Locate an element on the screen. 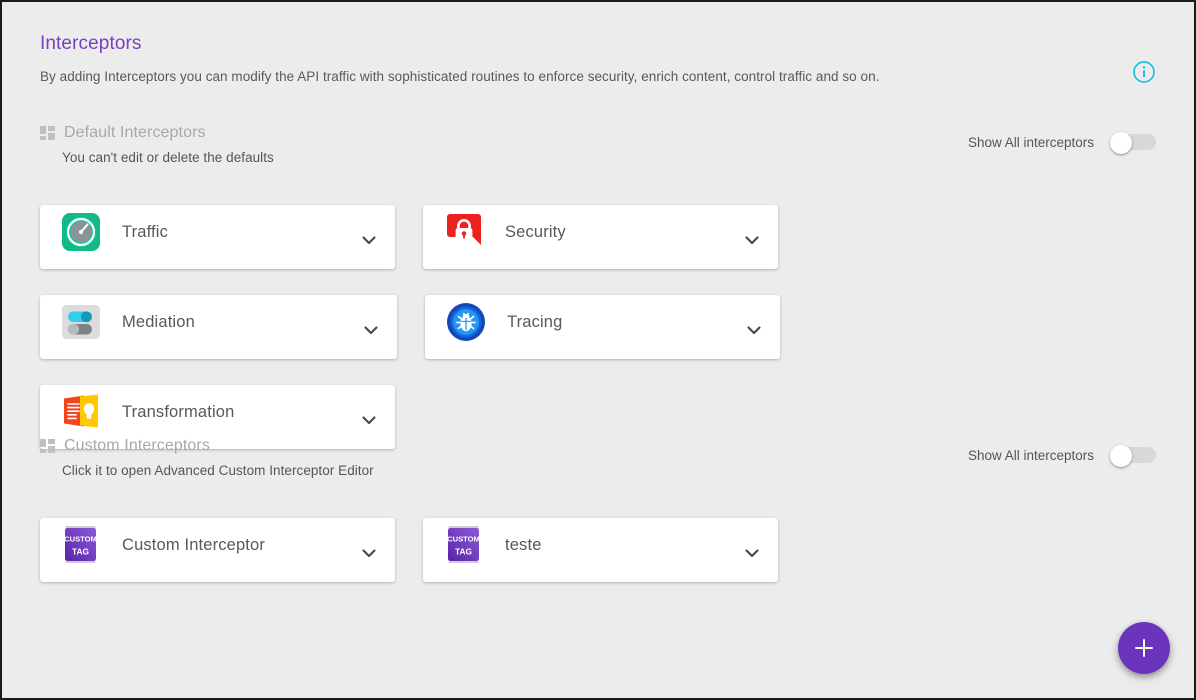 The width and height of the screenshot is (1196, 700). interceptor-card-mediation: Mediation is located at coordinates (218, 327).